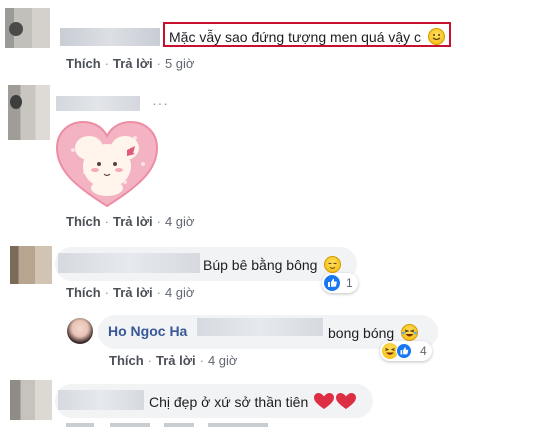 This screenshot has width=557, height=427. I want to click on reaction-count: 1, so click(349, 283).